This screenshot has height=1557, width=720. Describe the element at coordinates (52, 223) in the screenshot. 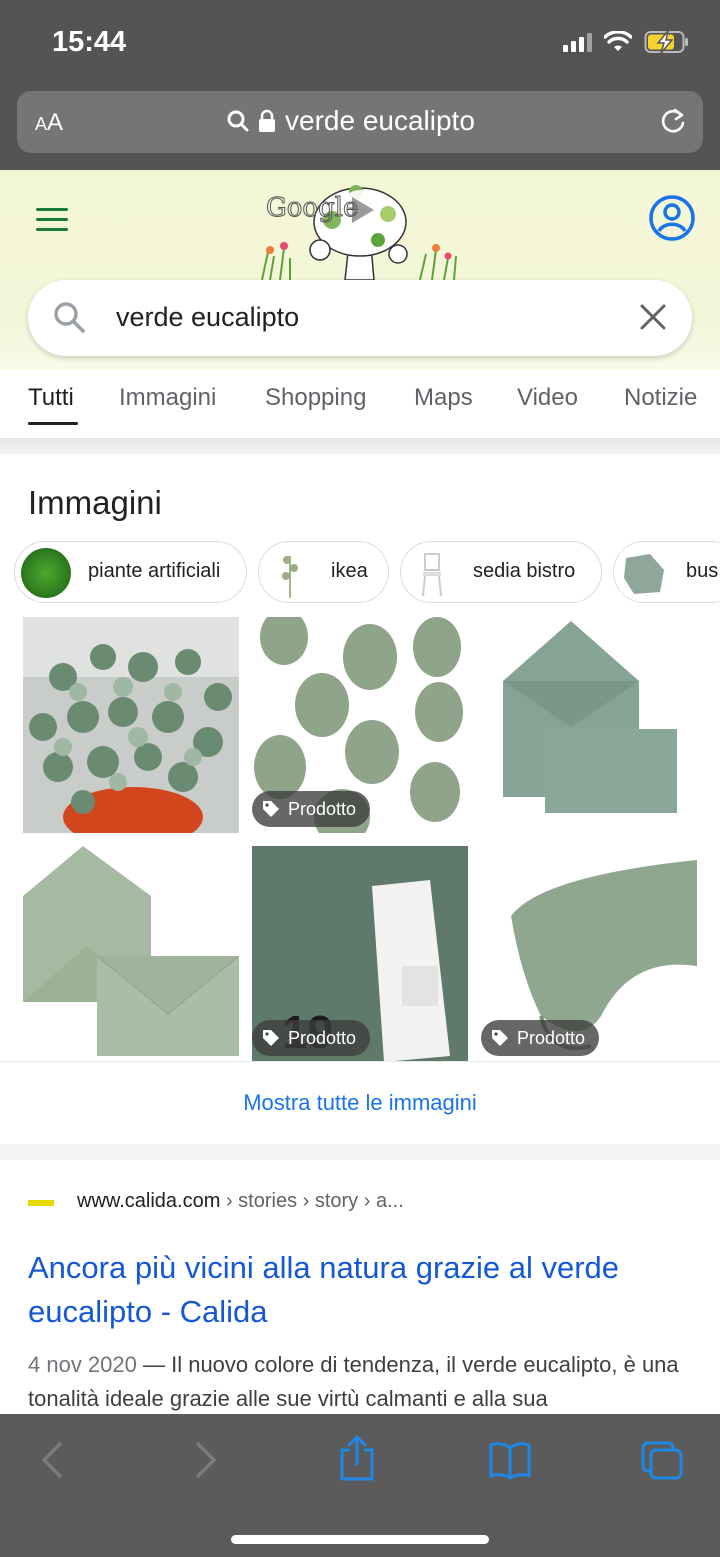

I see `menu-icon` at that location.